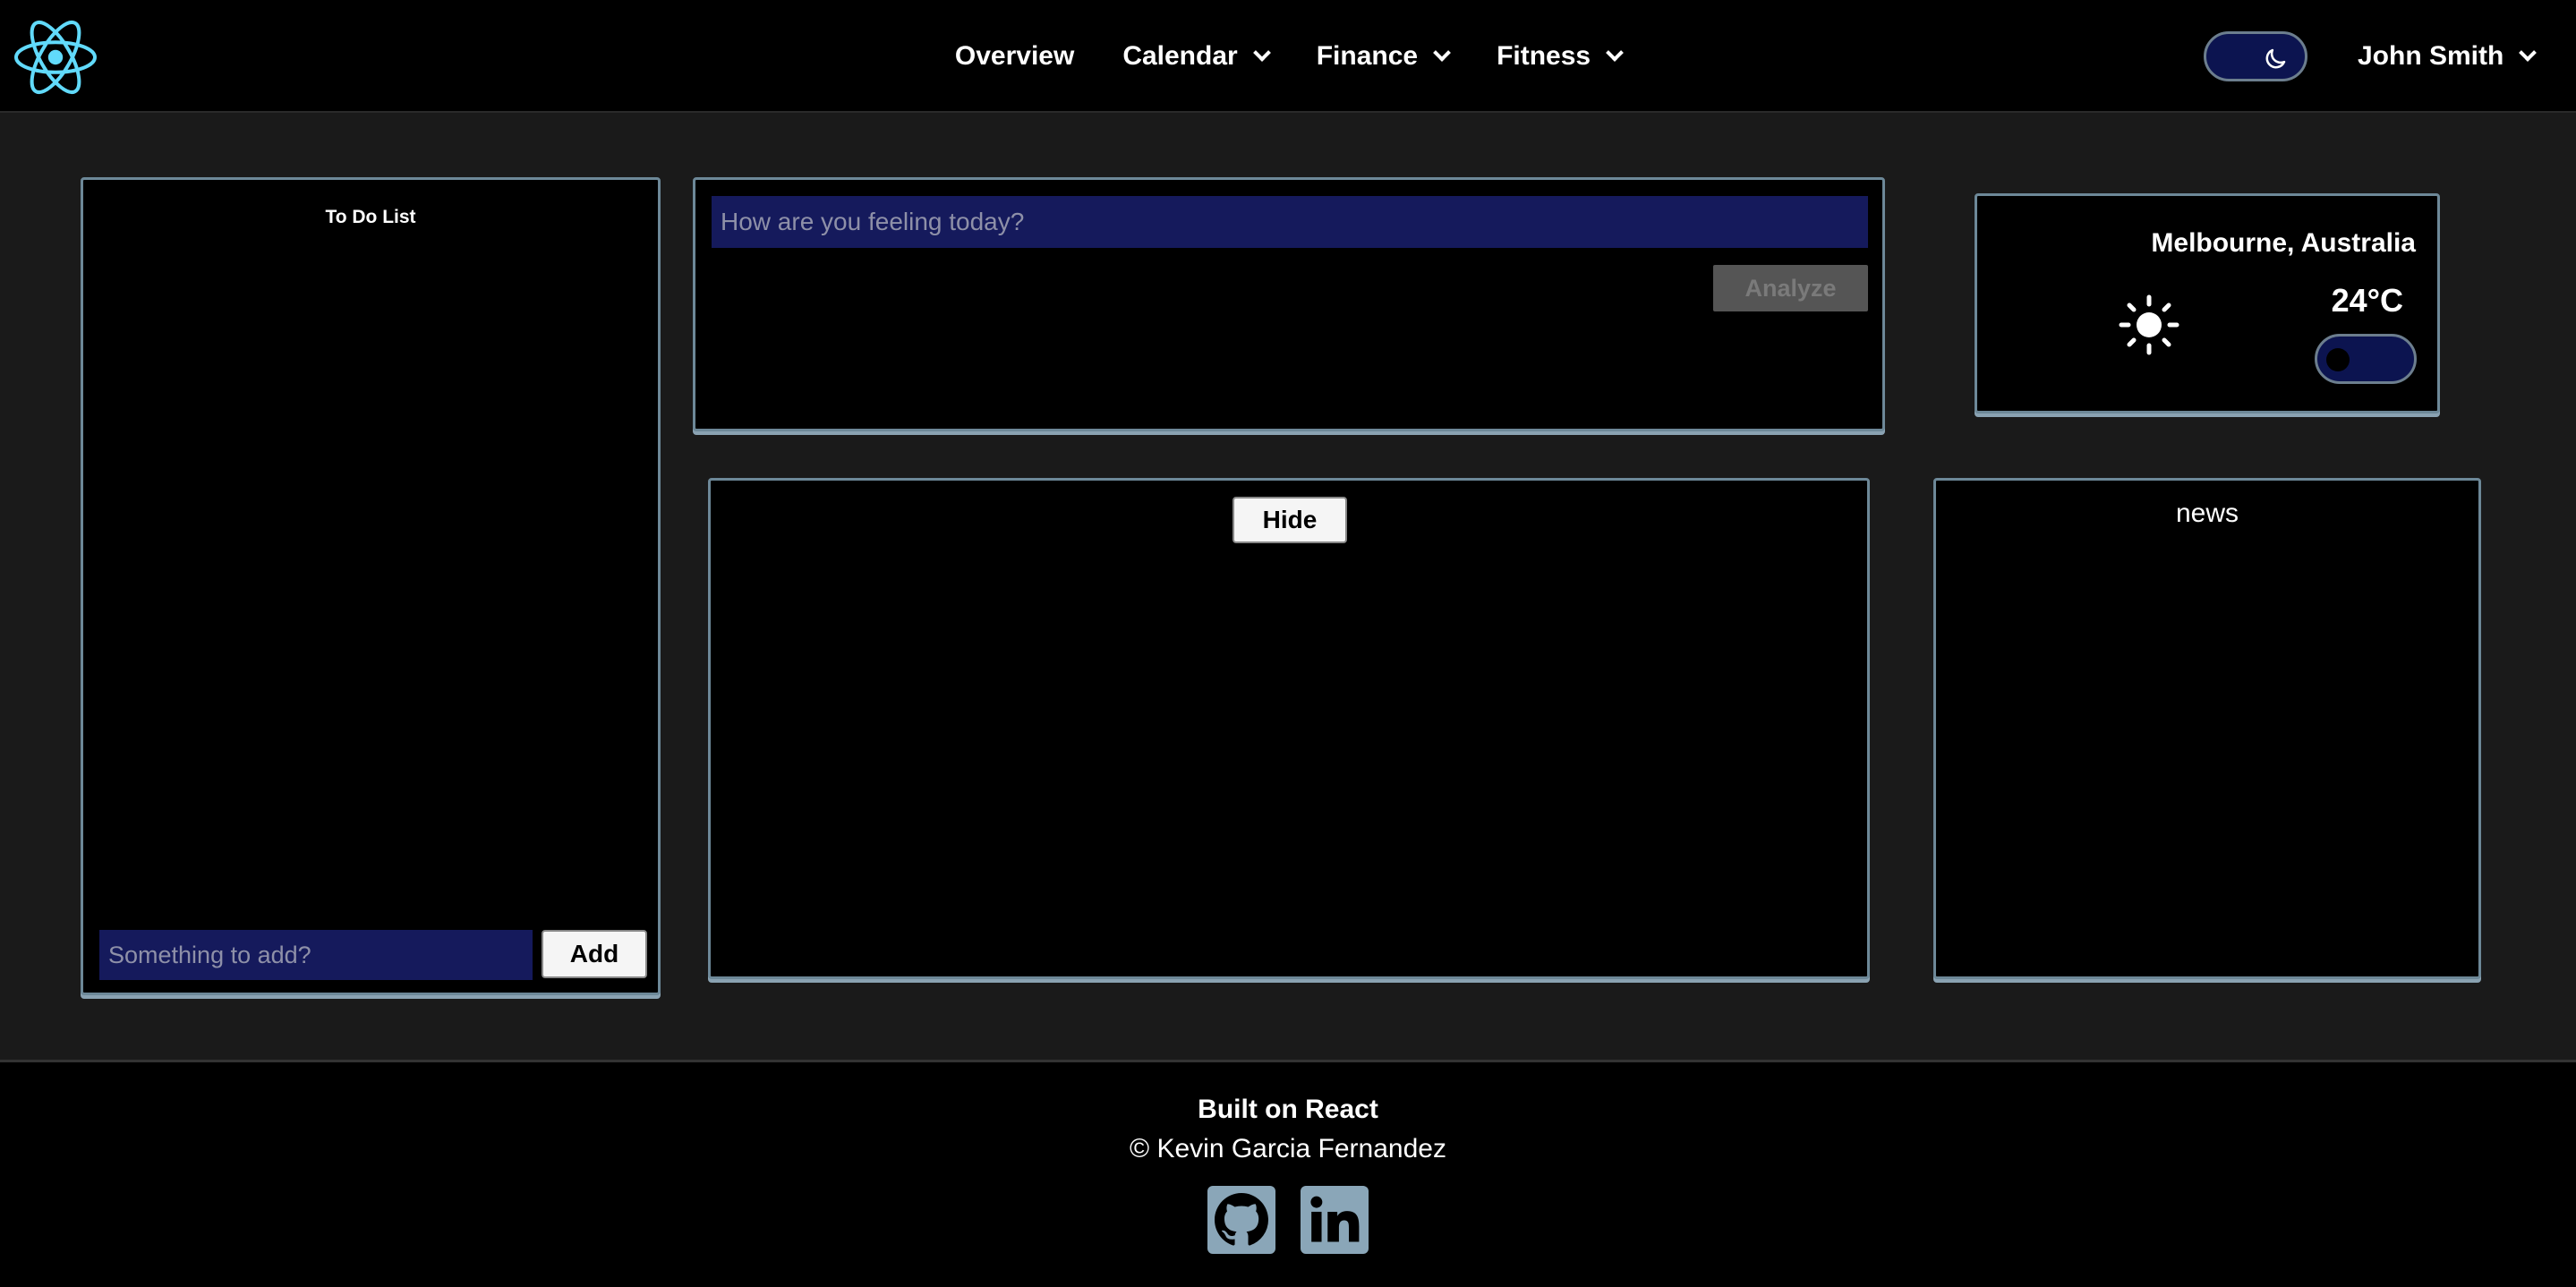 The image size is (2576, 1287). I want to click on footer-credit: © Kevin Garcia Fernandez, so click(1288, 1148).